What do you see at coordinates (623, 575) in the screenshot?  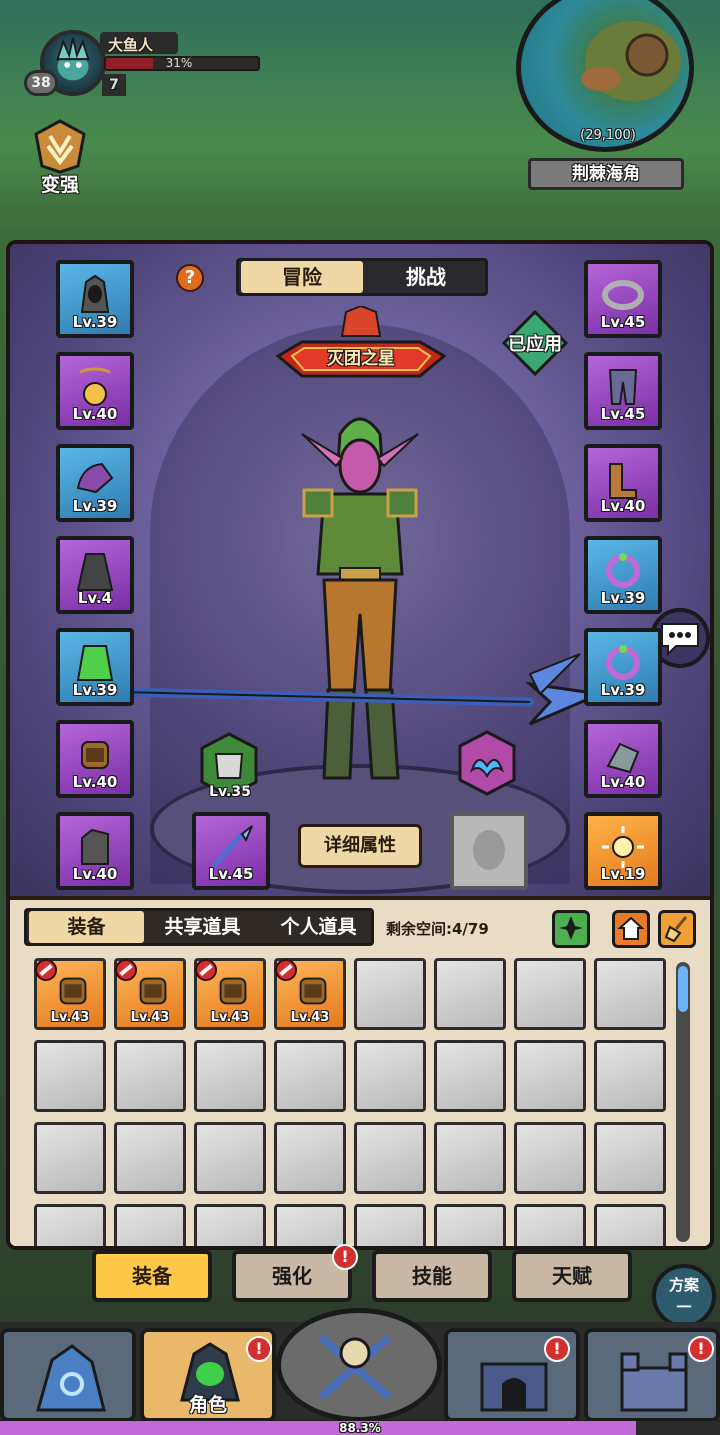 I see `right-equipment-slot-4: Lv.39` at bounding box center [623, 575].